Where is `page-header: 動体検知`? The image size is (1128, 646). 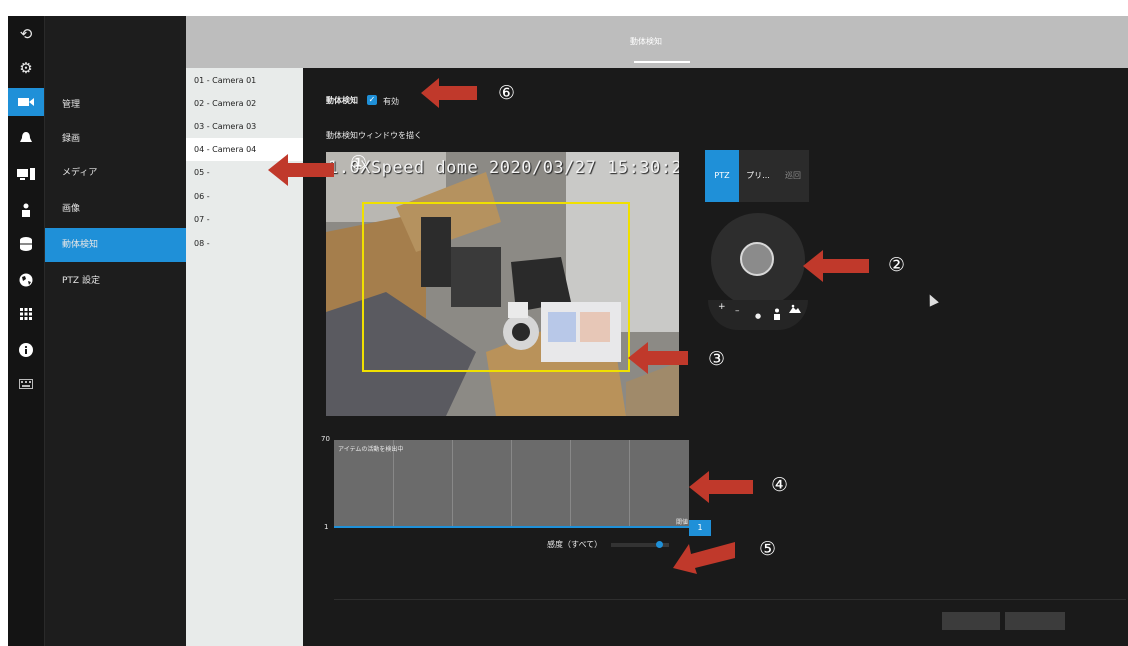
page-header: 動体検知 is located at coordinates (657, 42).